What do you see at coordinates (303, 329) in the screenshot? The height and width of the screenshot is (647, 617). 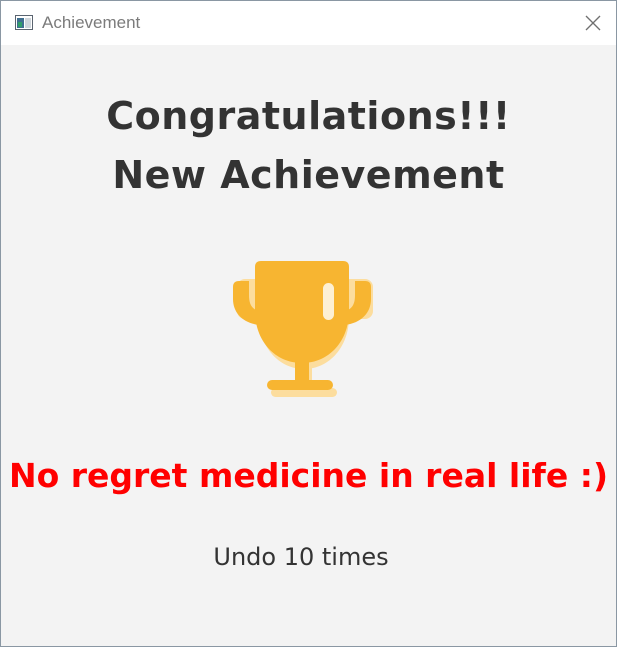 I see `trophy-icon` at bounding box center [303, 329].